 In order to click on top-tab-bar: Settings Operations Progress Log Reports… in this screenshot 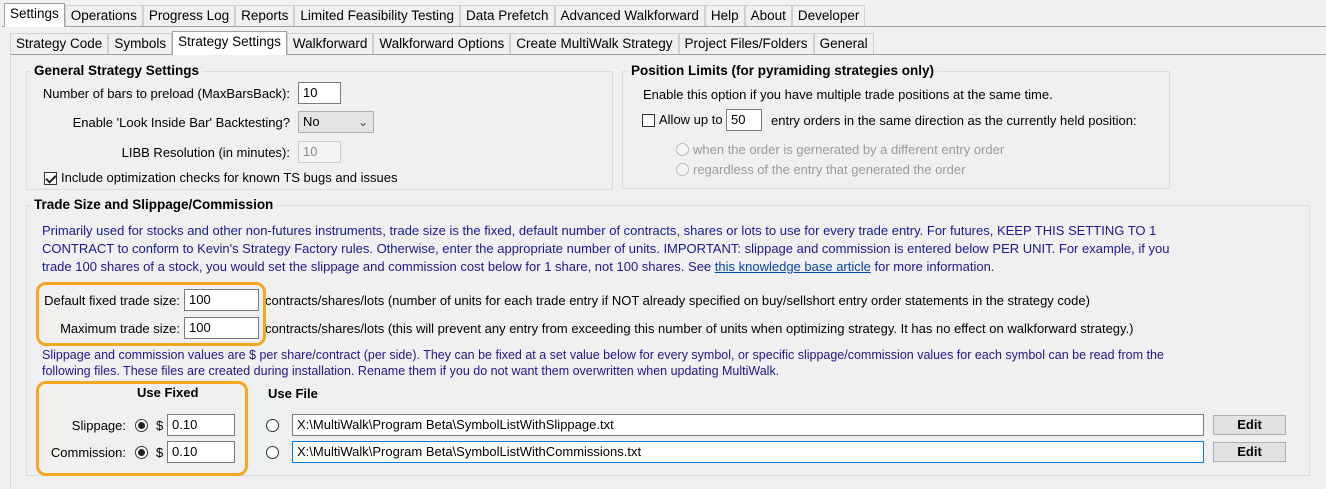, I will do `click(435, 15)`.